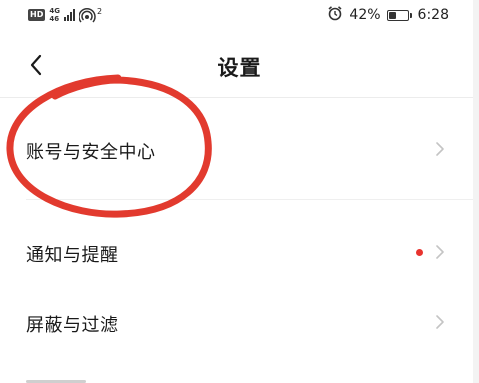 Image resolution: width=479 pixels, height=383 pixels. I want to click on alarm-icon, so click(335, 15).